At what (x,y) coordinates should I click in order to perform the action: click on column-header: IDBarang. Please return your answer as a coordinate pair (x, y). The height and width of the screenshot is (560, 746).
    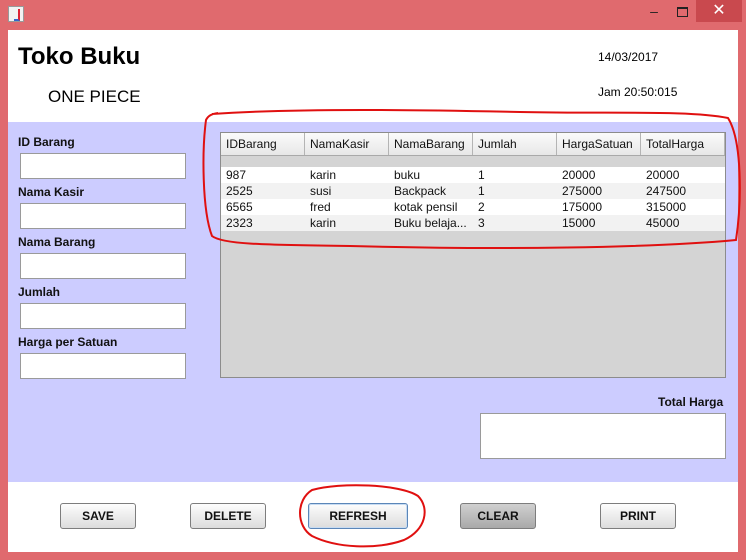
    Looking at the image, I should click on (263, 144).